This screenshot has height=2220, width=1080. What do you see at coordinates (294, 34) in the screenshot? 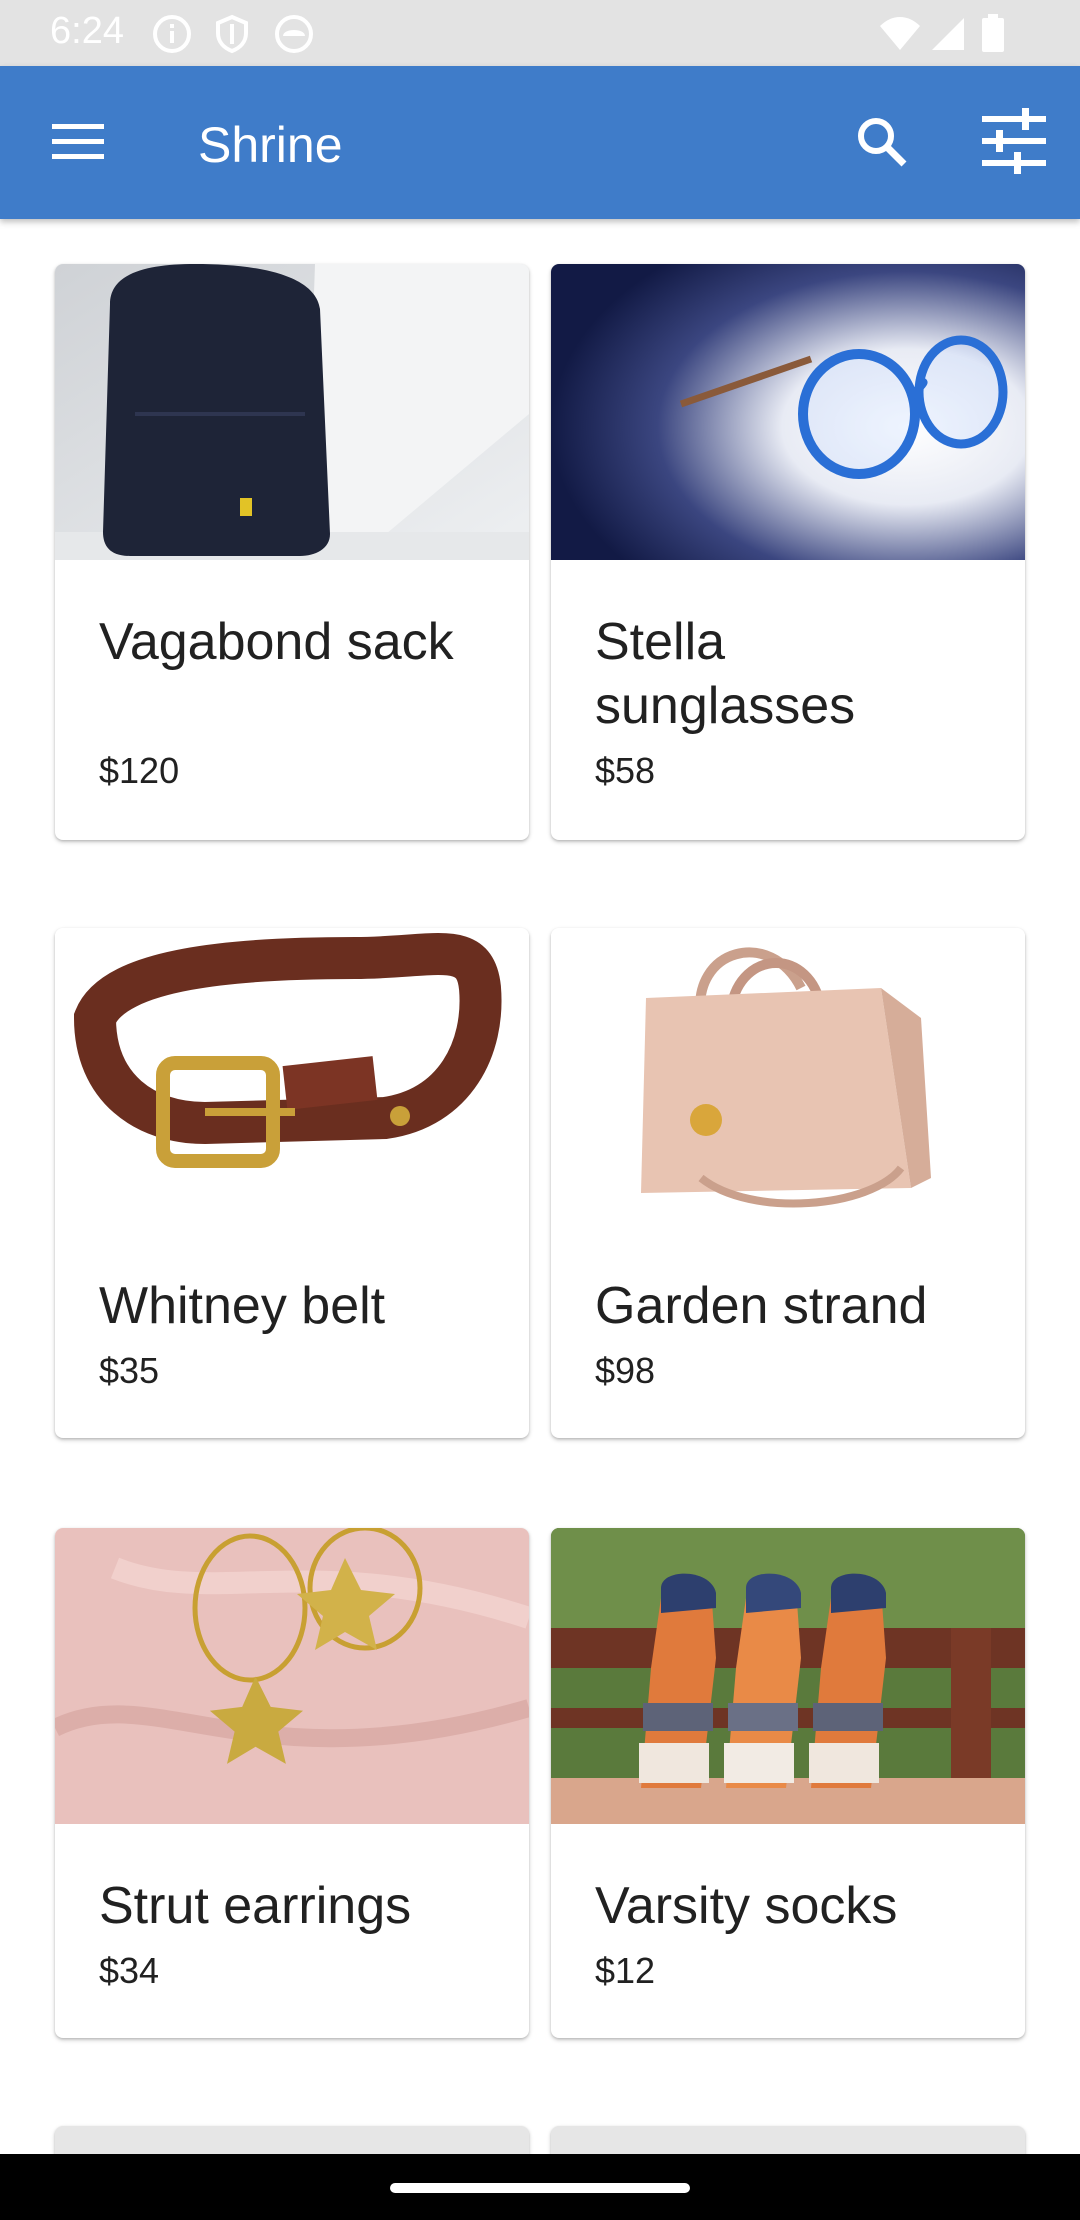
I see `android-icon` at bounding box center [294, 34].